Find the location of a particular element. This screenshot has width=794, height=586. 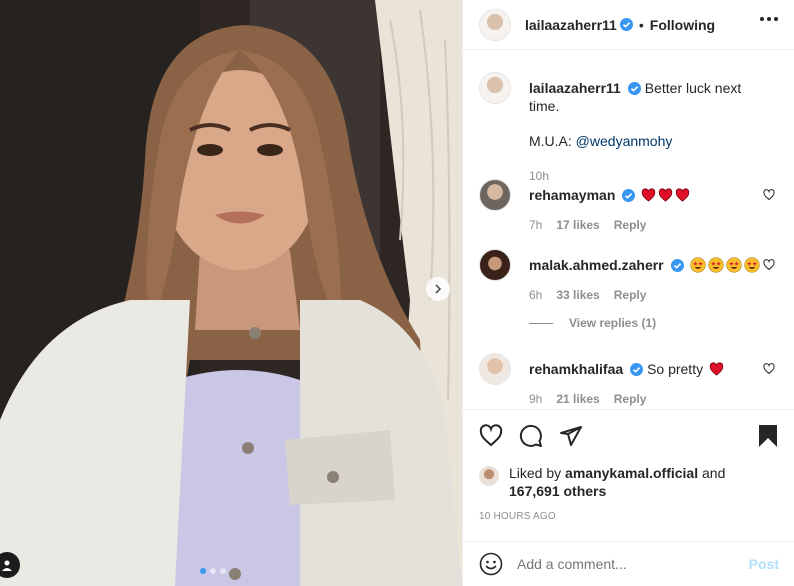

bookmark-icon is located at coordinates (768, 436).